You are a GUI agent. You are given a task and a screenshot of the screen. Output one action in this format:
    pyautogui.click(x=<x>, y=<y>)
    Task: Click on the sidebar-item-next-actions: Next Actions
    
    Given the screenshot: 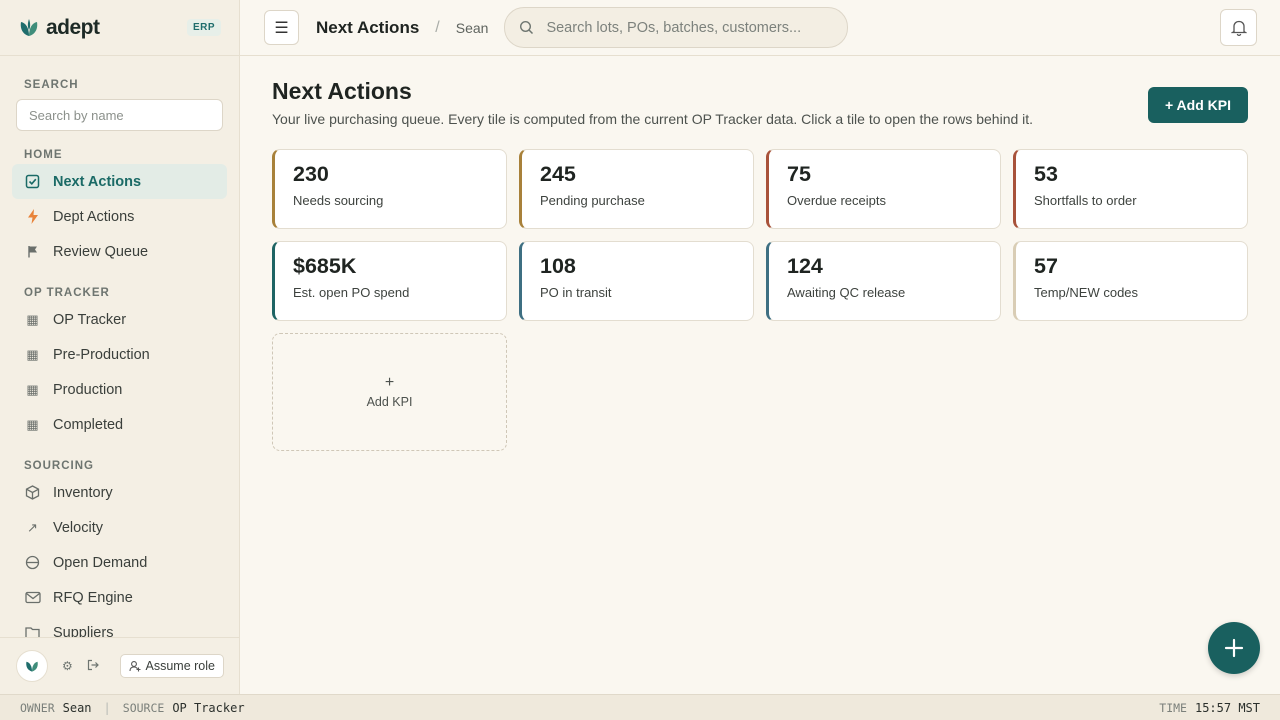 What is the action you would take?
    pyautogui.click(x=119, y=181)
    